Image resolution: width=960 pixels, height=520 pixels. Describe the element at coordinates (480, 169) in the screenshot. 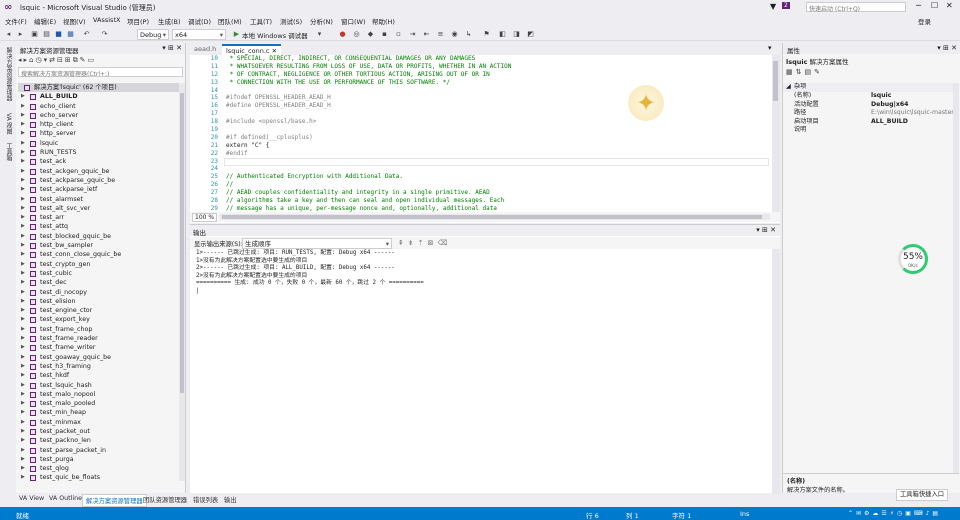

I see `code-line: 24` at that location.